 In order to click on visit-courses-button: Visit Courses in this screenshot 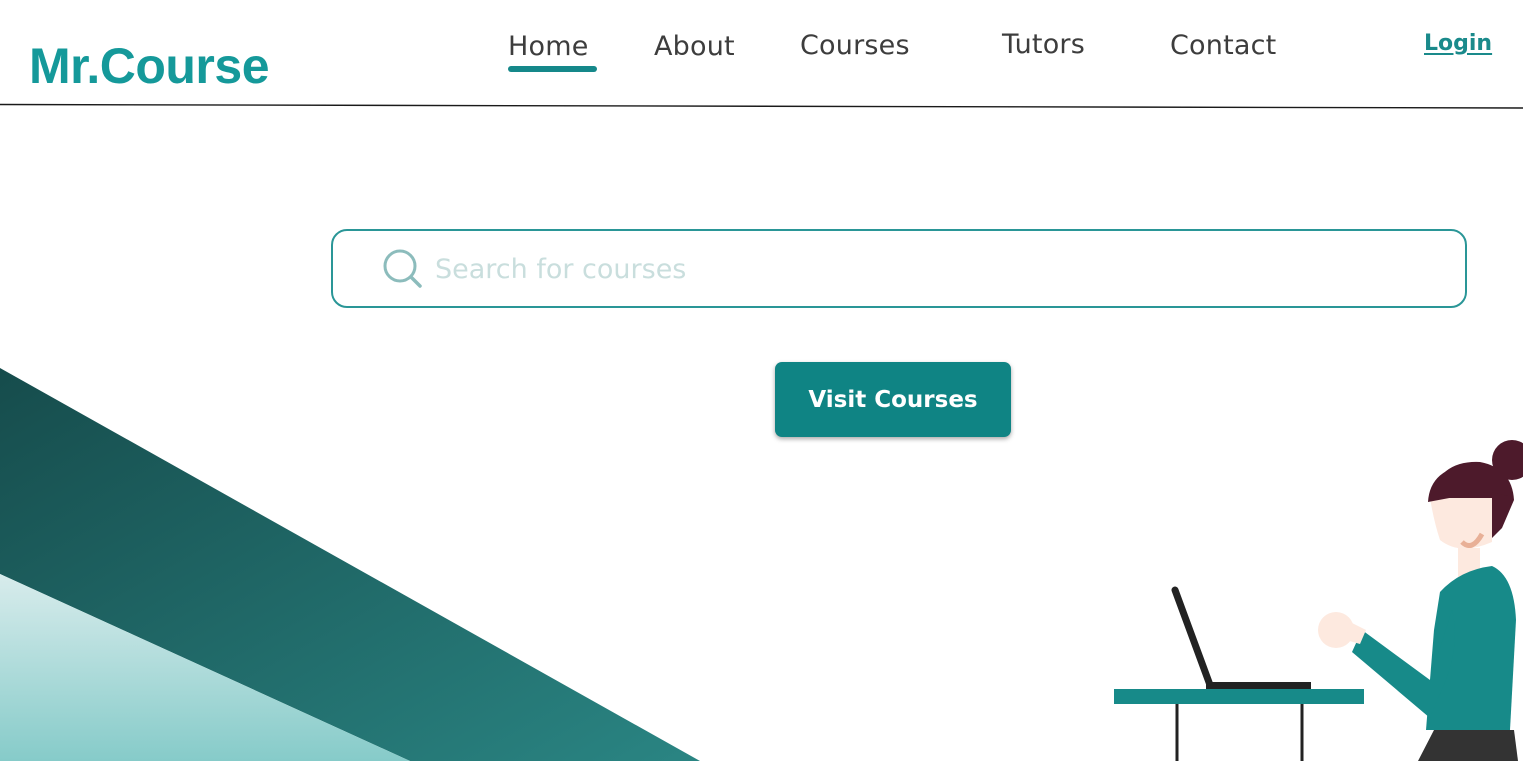, I will do `click(893, 399)`.